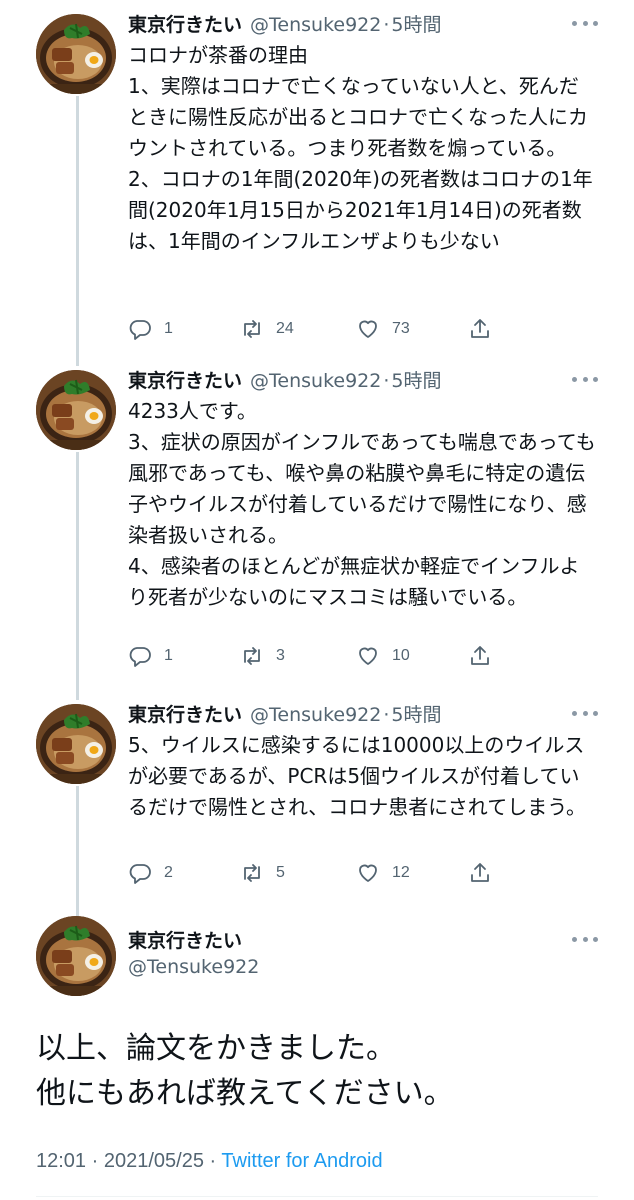 The width and height of the screenshot is (634, 1200). What do you see at coordinates (301, 1161) in the screenshot?
I see `tweet-source-link: Twitter for Android` at bounding box center [301, 1161].